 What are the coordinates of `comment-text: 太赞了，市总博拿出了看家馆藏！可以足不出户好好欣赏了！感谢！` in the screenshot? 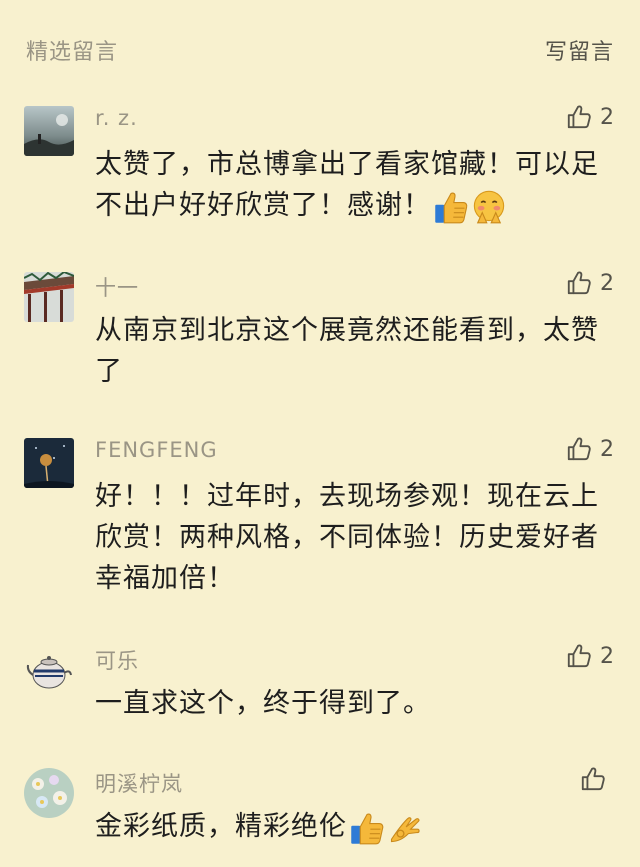 It's located at (360, 185).